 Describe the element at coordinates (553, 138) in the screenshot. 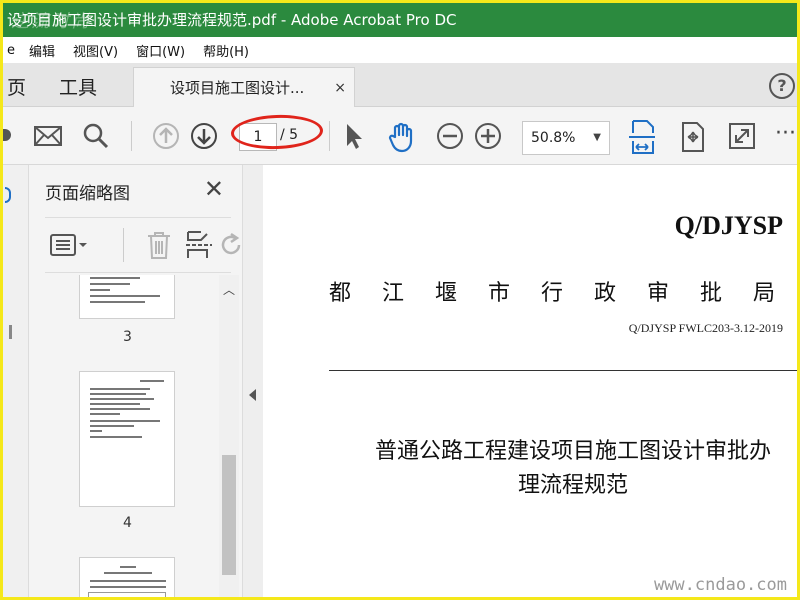

I see `zoom-value: 50.8%` at that location.